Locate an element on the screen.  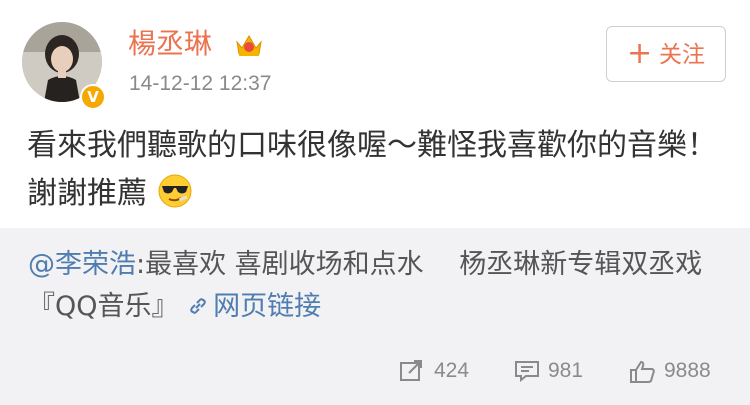
repost-icon is located at coordinates (411, 370).